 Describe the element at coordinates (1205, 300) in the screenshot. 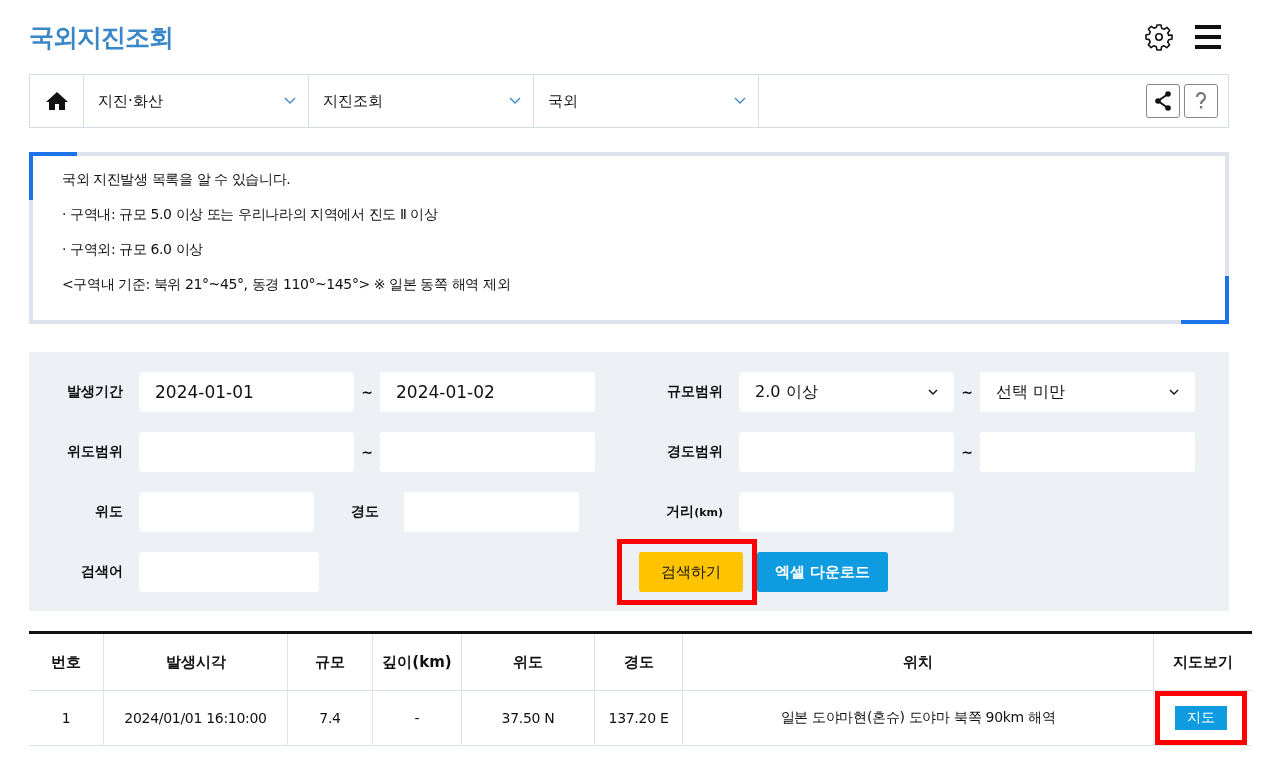

I see `corner-accent` at that location.